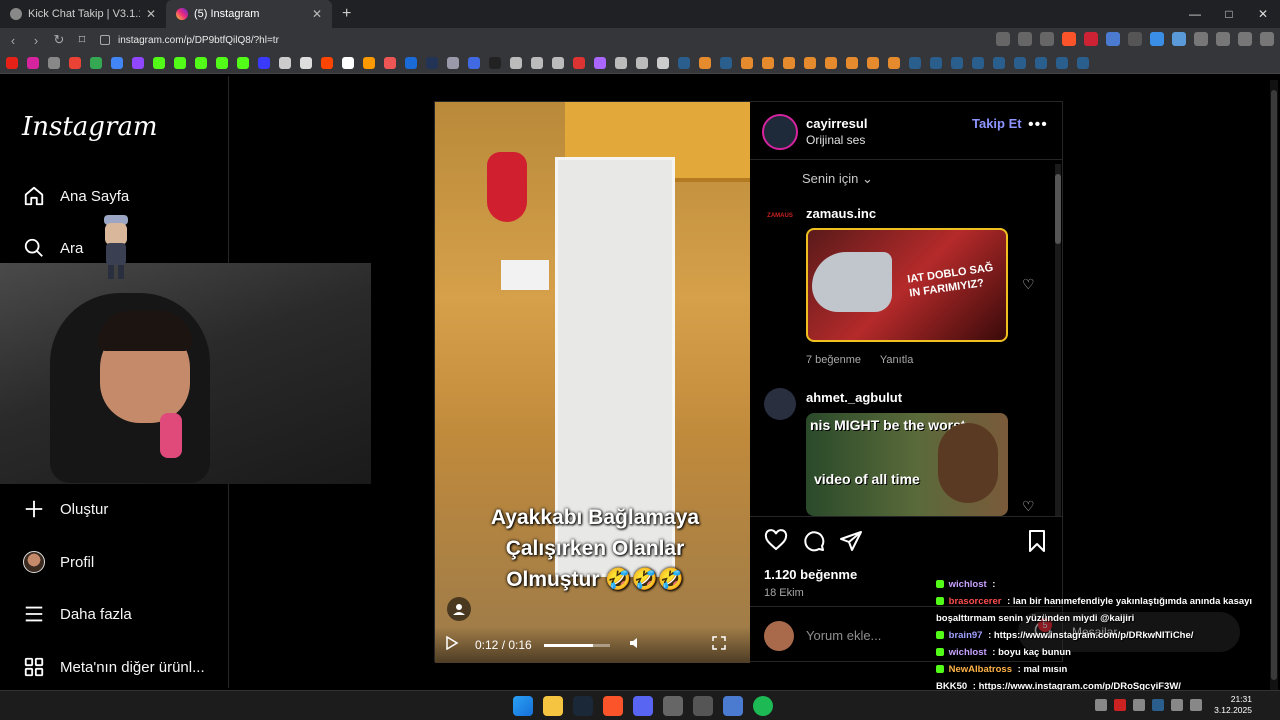 The width and height of the screenshot is (1280, 720). Describe the element at coordinates (369, 62) in the screenshot. I see `amazon-bookmark-icon` at that location.